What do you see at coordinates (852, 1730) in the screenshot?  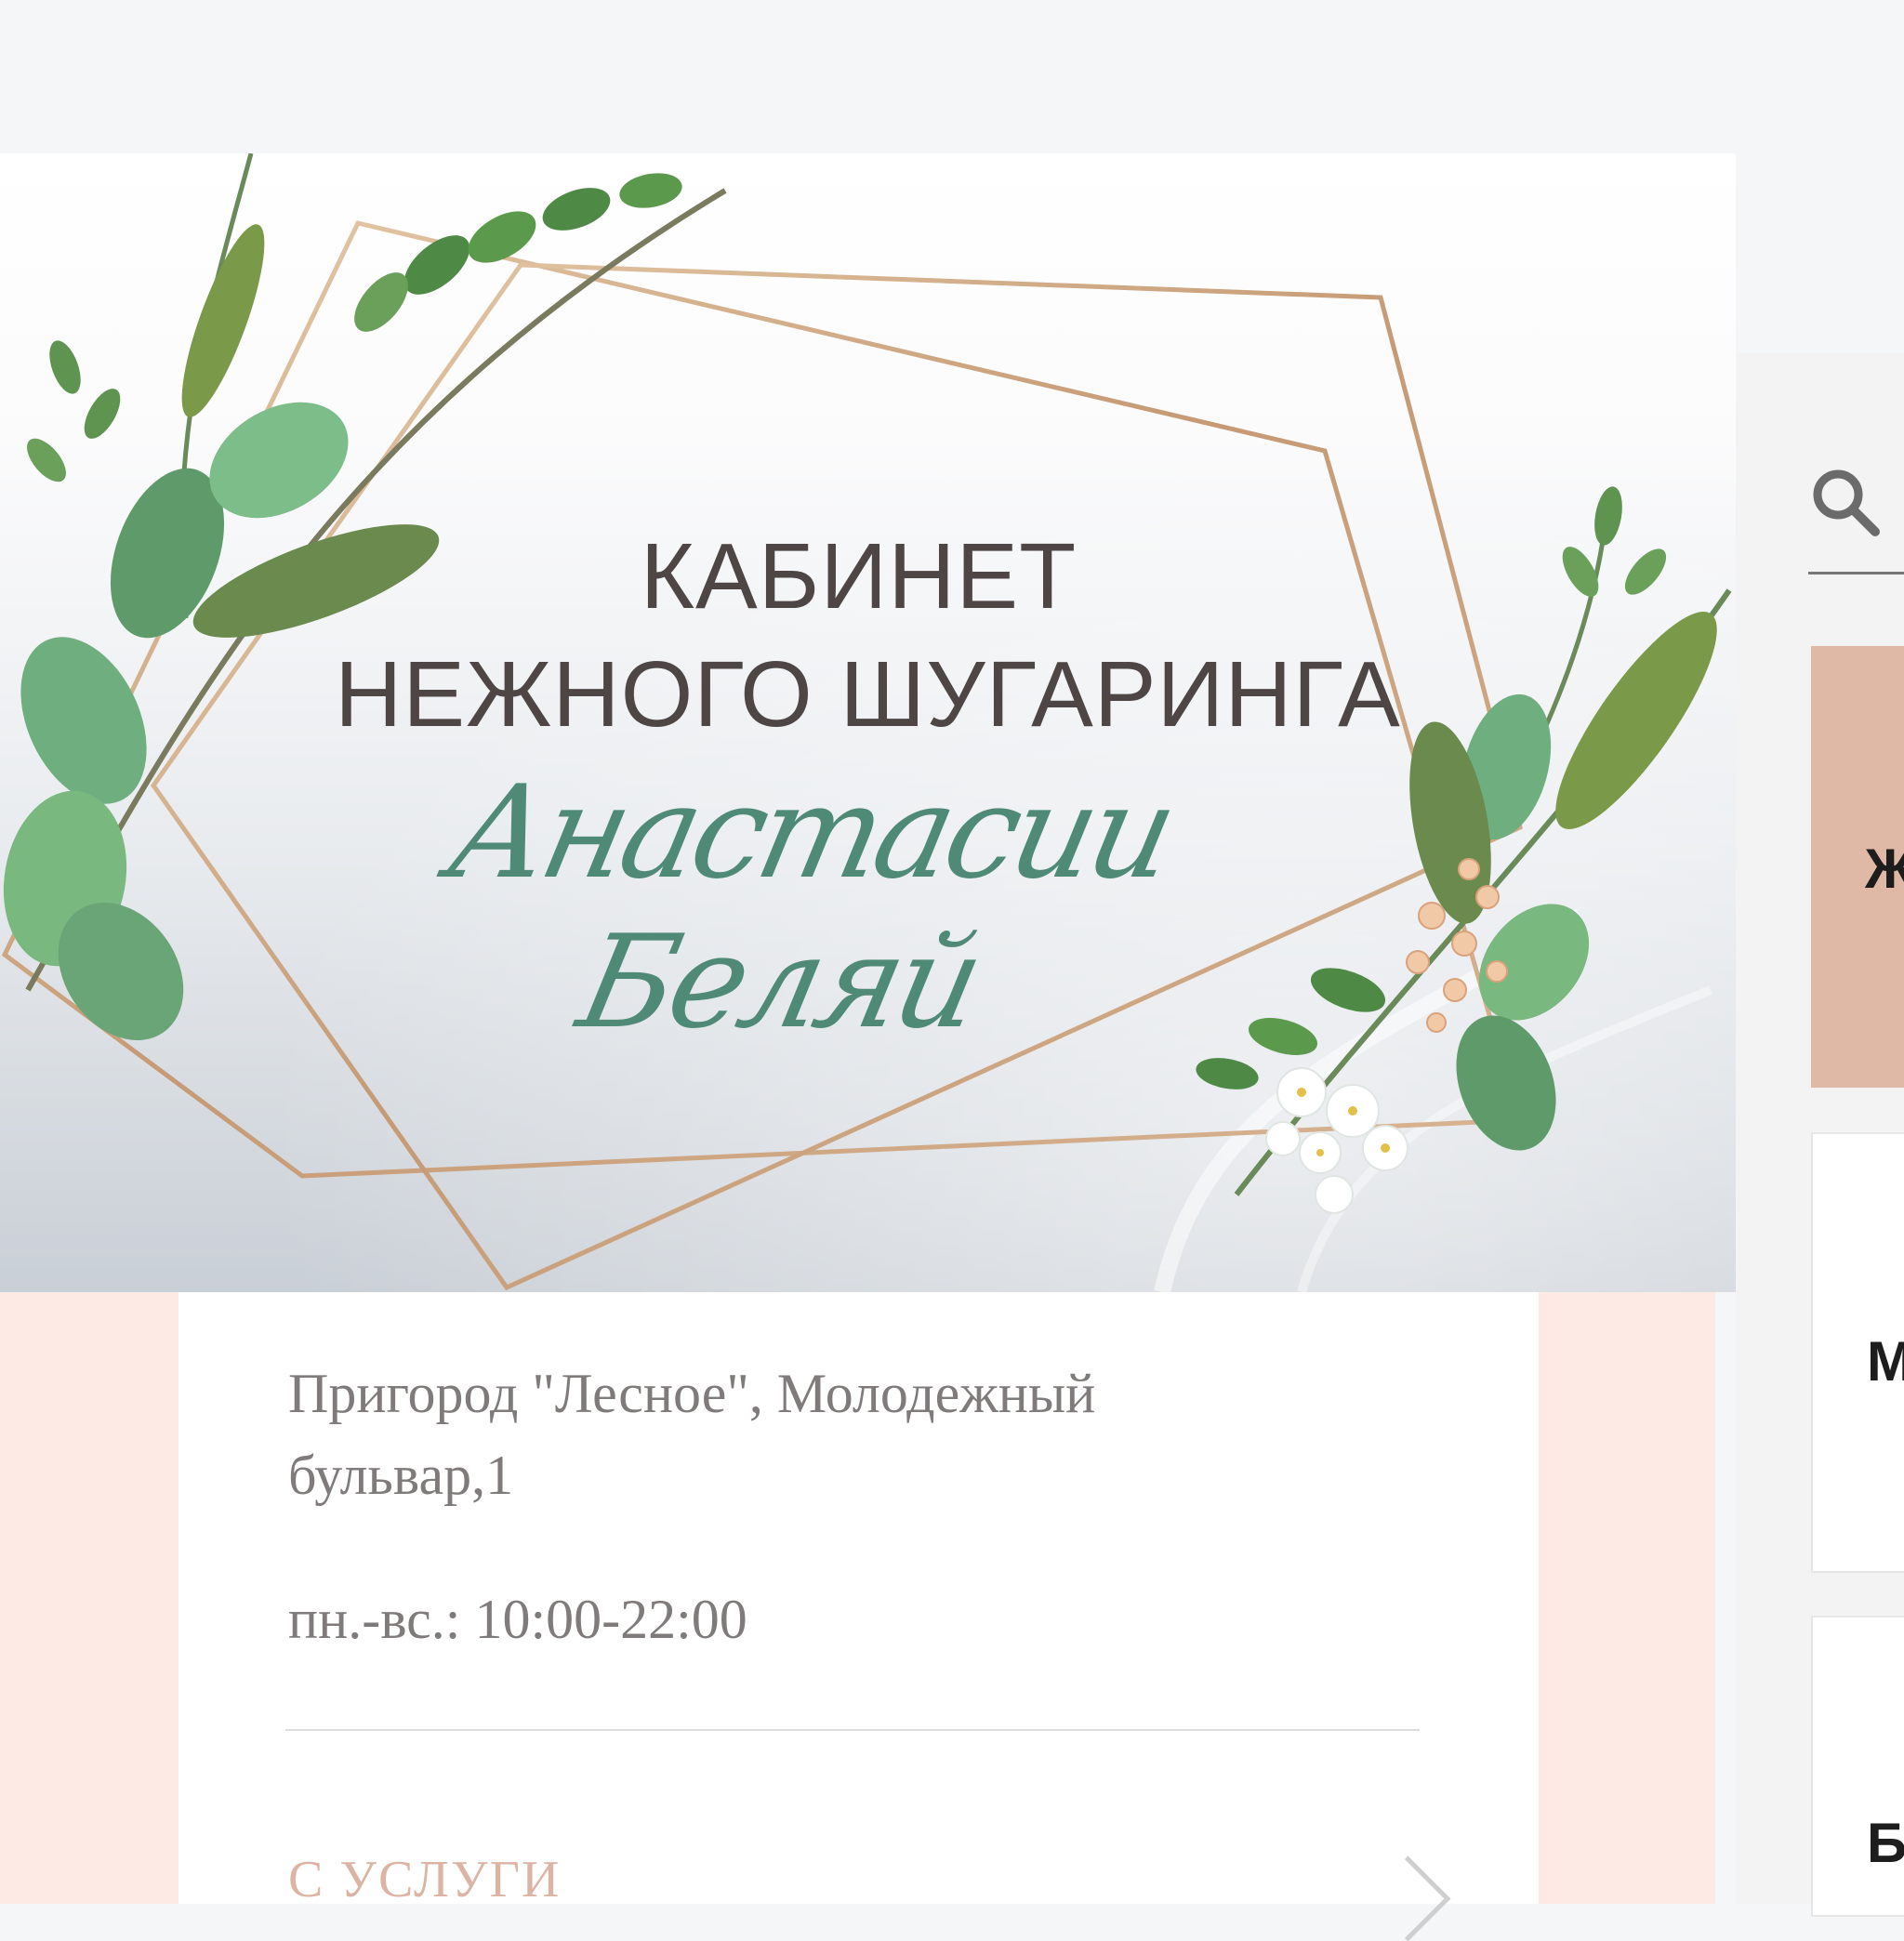 I see `divider` at bounding box center [852, 1730].